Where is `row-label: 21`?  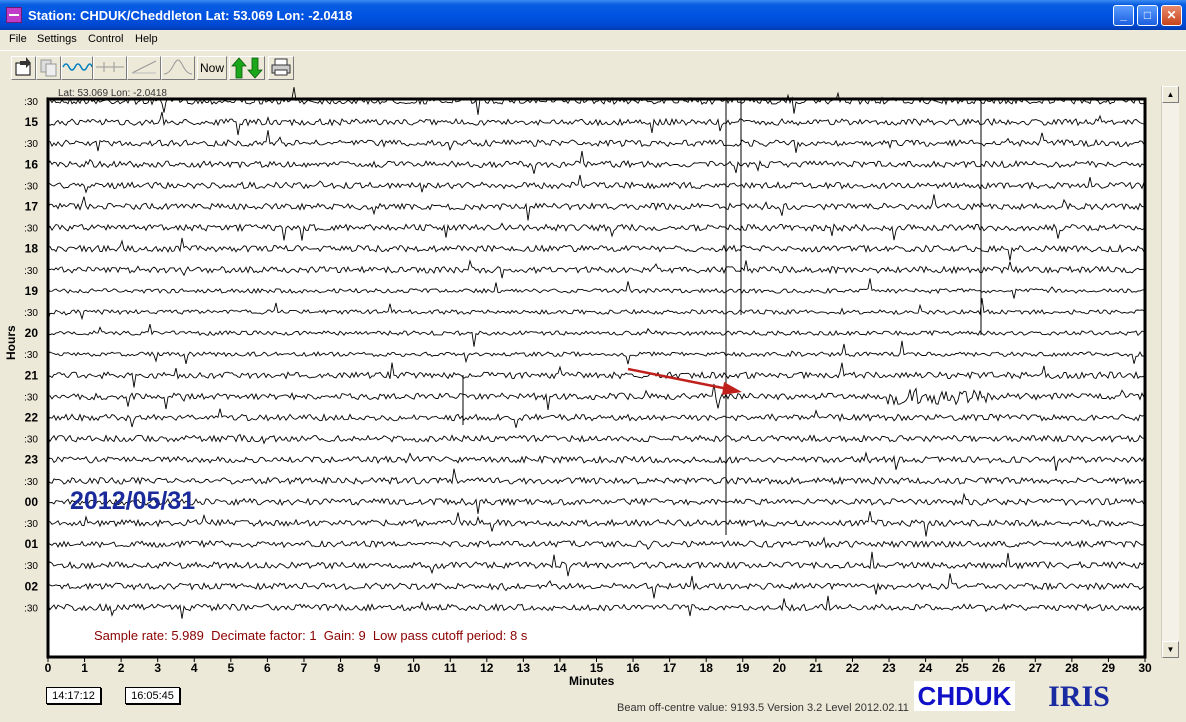
row-label: 21 is located at coordinates (32, 375).